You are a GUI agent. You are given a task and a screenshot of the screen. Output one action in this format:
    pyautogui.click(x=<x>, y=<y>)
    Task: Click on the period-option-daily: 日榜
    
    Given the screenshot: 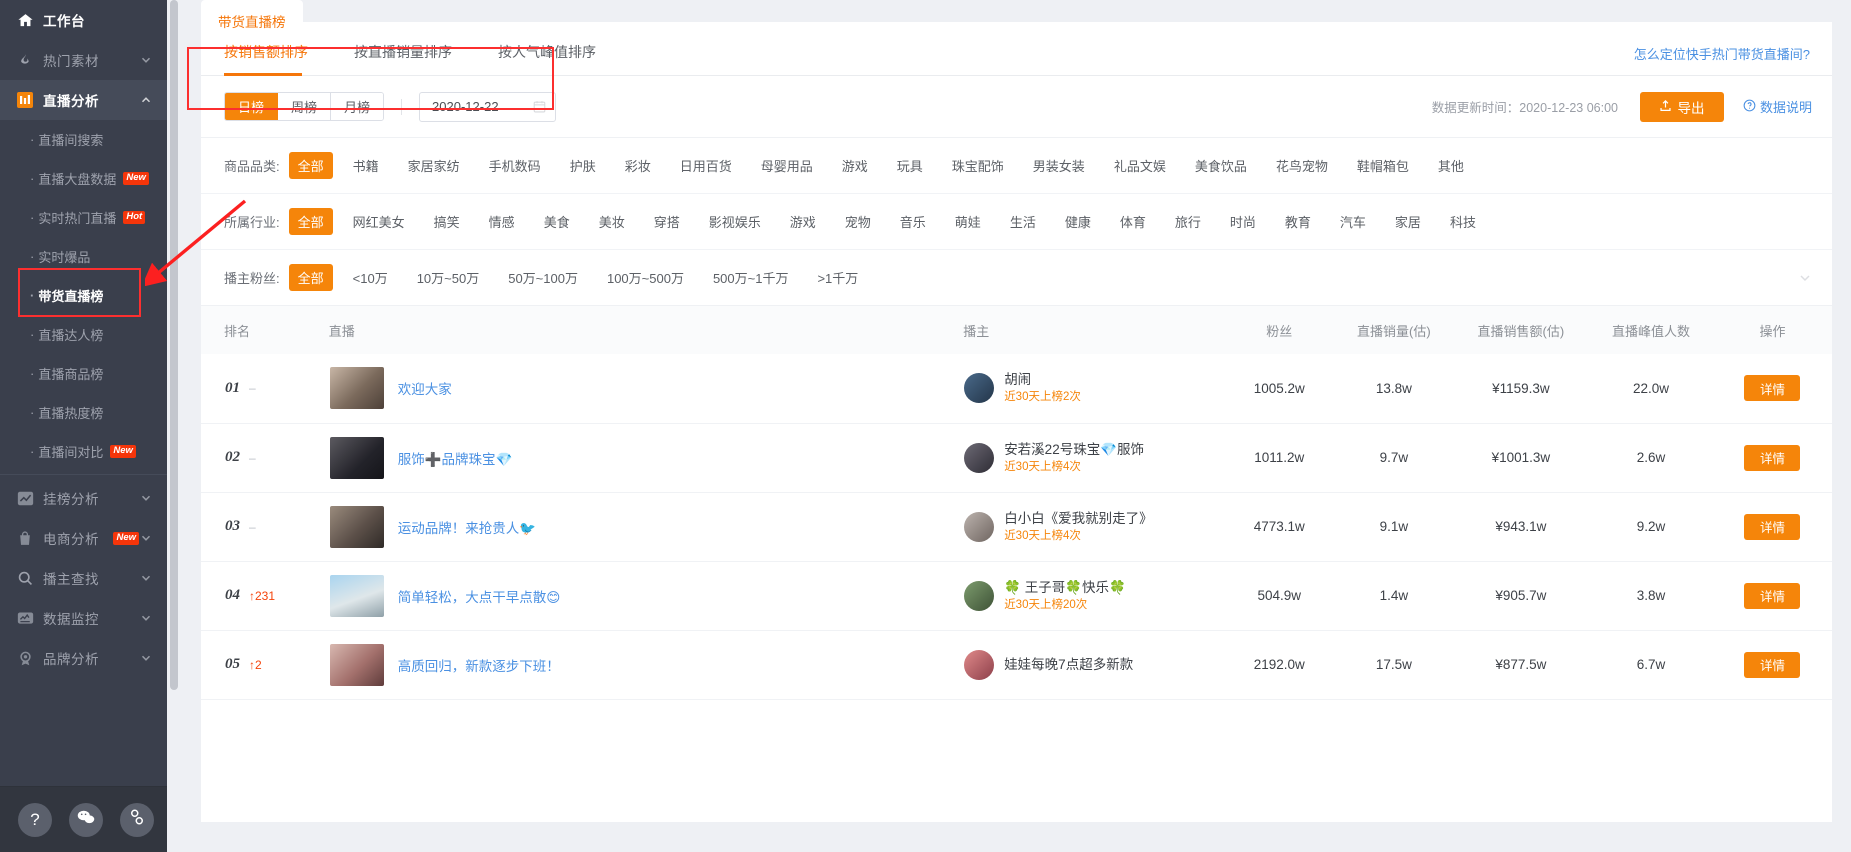 What is the action you would take?
    pyautogui.click(x=252, y=106)
    